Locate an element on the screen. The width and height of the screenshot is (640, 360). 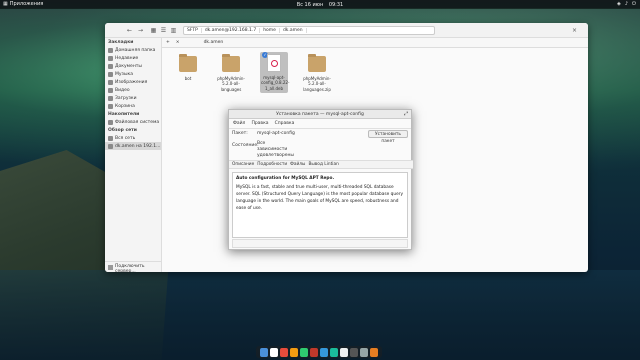
tab-bar: + × dk.amen is located at coordinates (375, 43).